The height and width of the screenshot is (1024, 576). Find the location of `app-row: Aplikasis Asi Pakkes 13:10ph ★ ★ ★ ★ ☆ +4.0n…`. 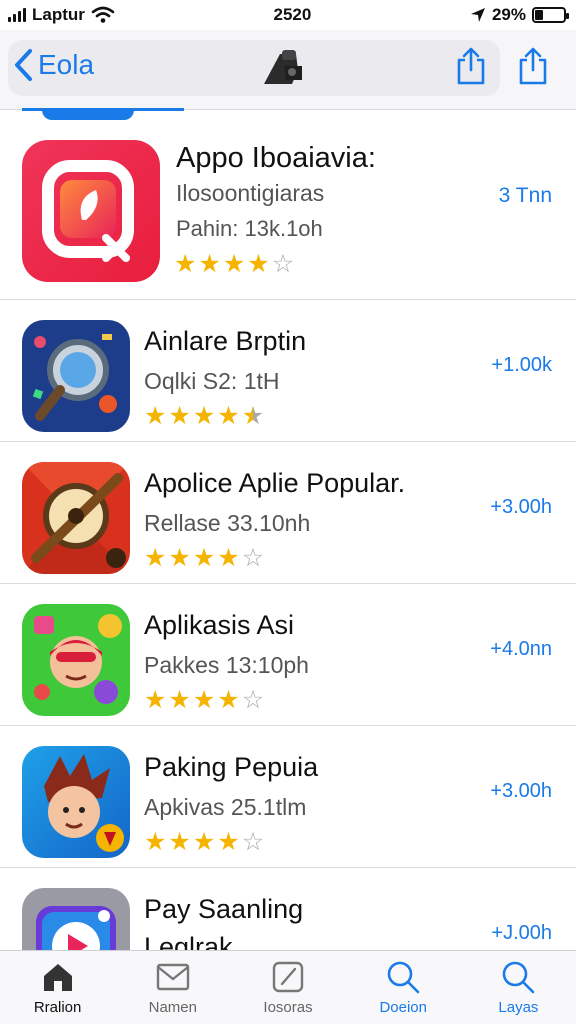

app-row: Aplikasis Asi Pakkes 13:10ph ★ ★ ★ ★ ☆ +4.0n… is located at coordinates (288, 655).